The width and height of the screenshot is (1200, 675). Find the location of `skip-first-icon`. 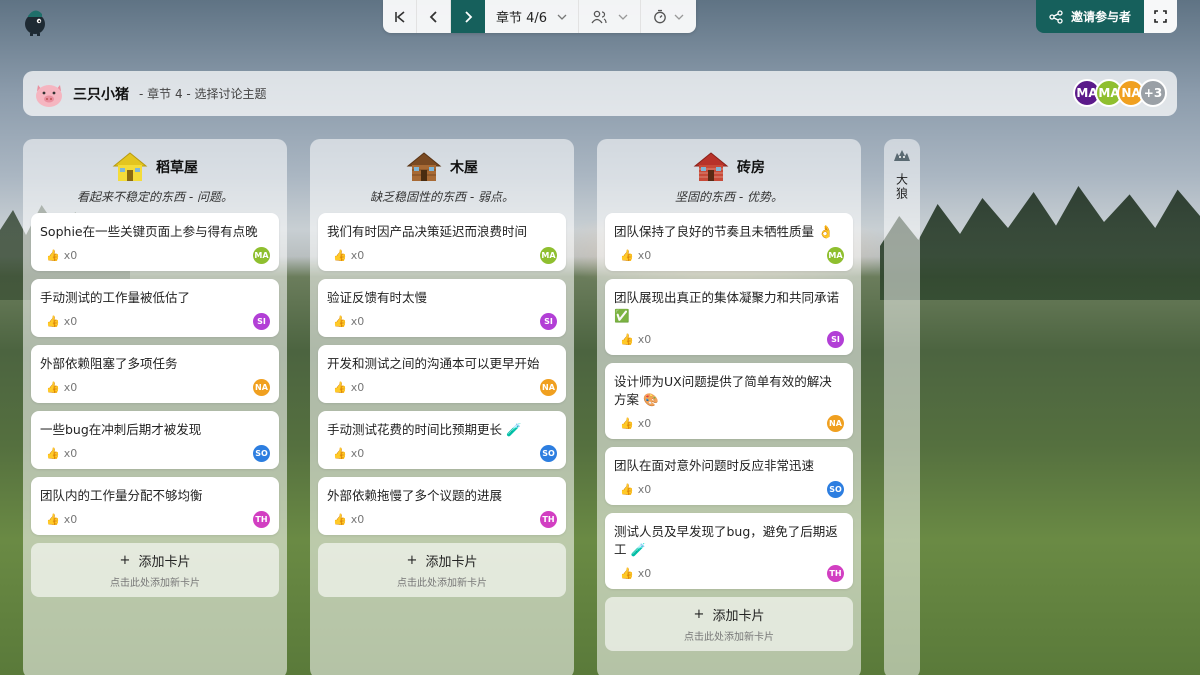

skip-first-icon is located at coordinates (399, 16).